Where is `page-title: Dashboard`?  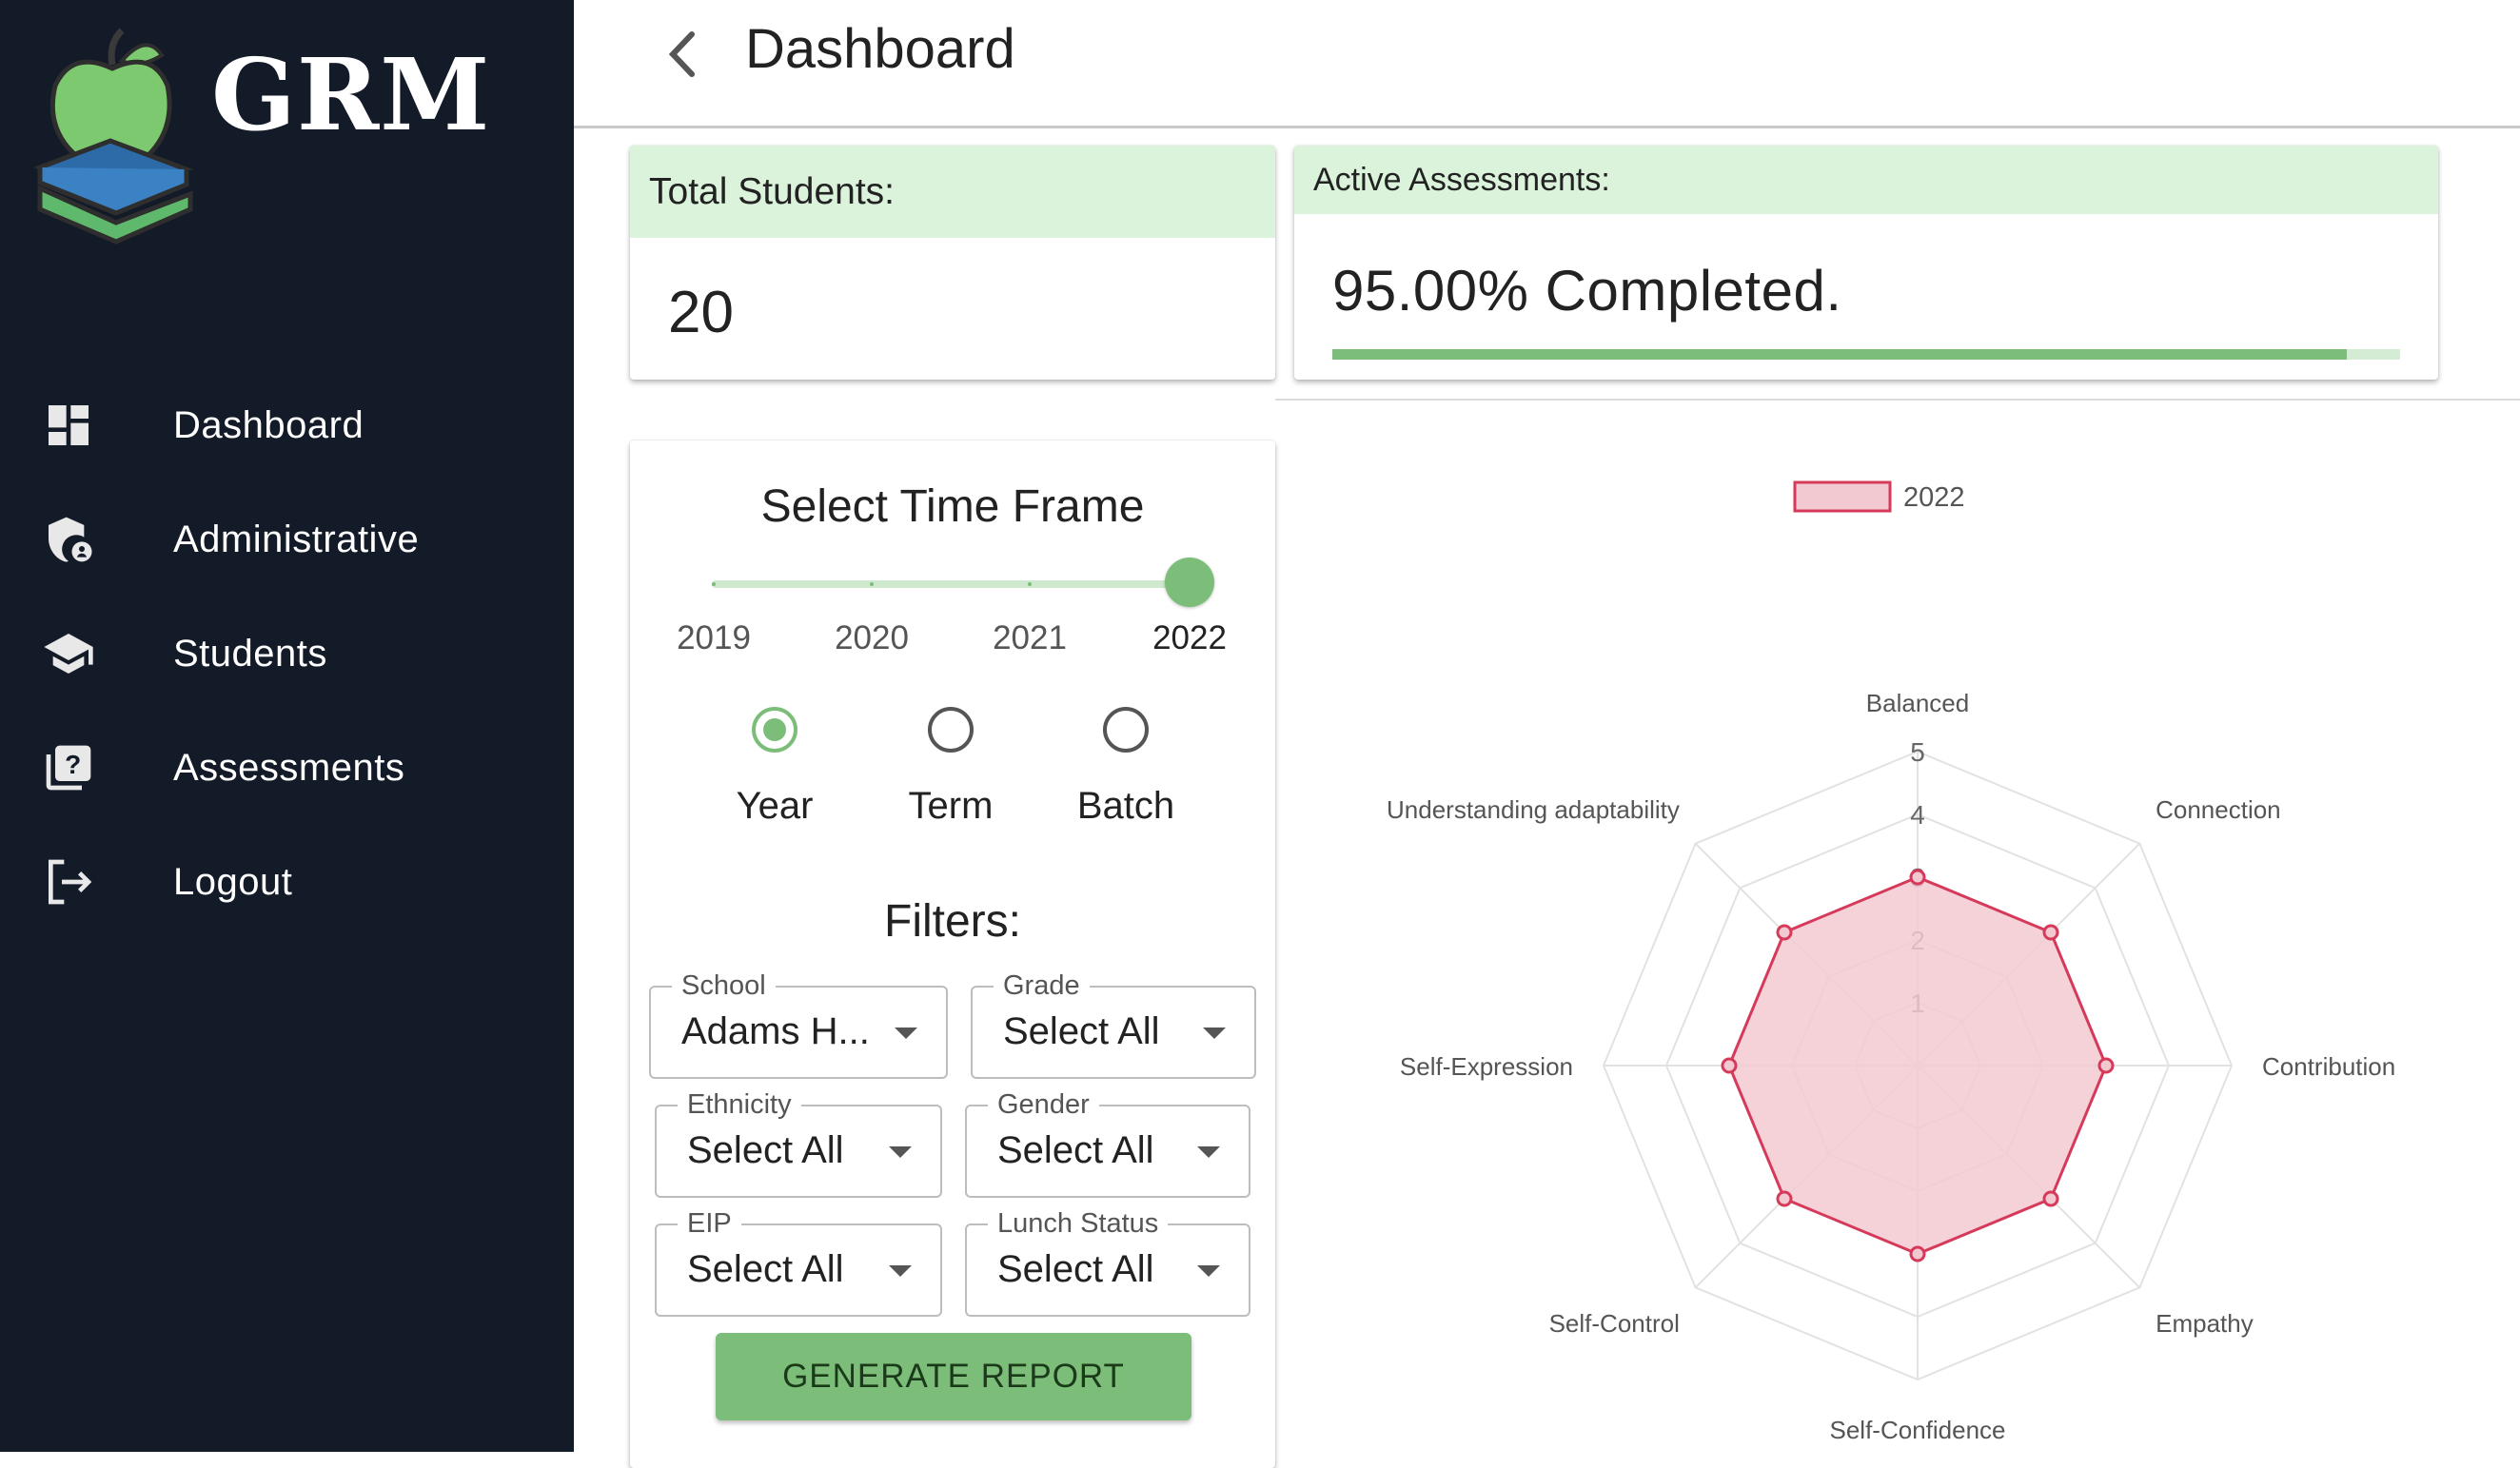
page-title: Dashboard is located at coordinates (880, 49).